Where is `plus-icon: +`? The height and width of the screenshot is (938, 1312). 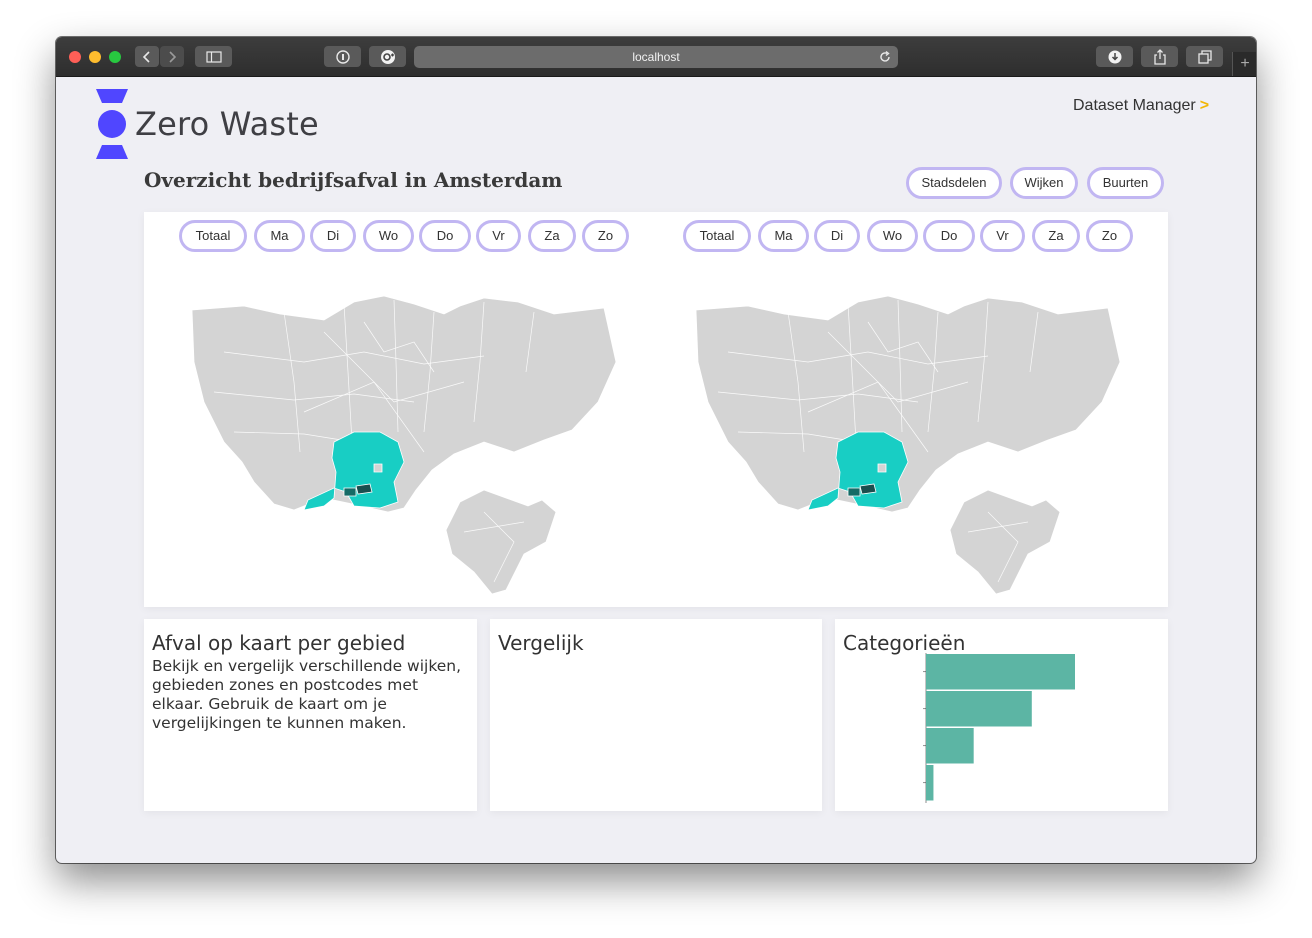
plus-icon: + is located at coordinates (1245, 63).